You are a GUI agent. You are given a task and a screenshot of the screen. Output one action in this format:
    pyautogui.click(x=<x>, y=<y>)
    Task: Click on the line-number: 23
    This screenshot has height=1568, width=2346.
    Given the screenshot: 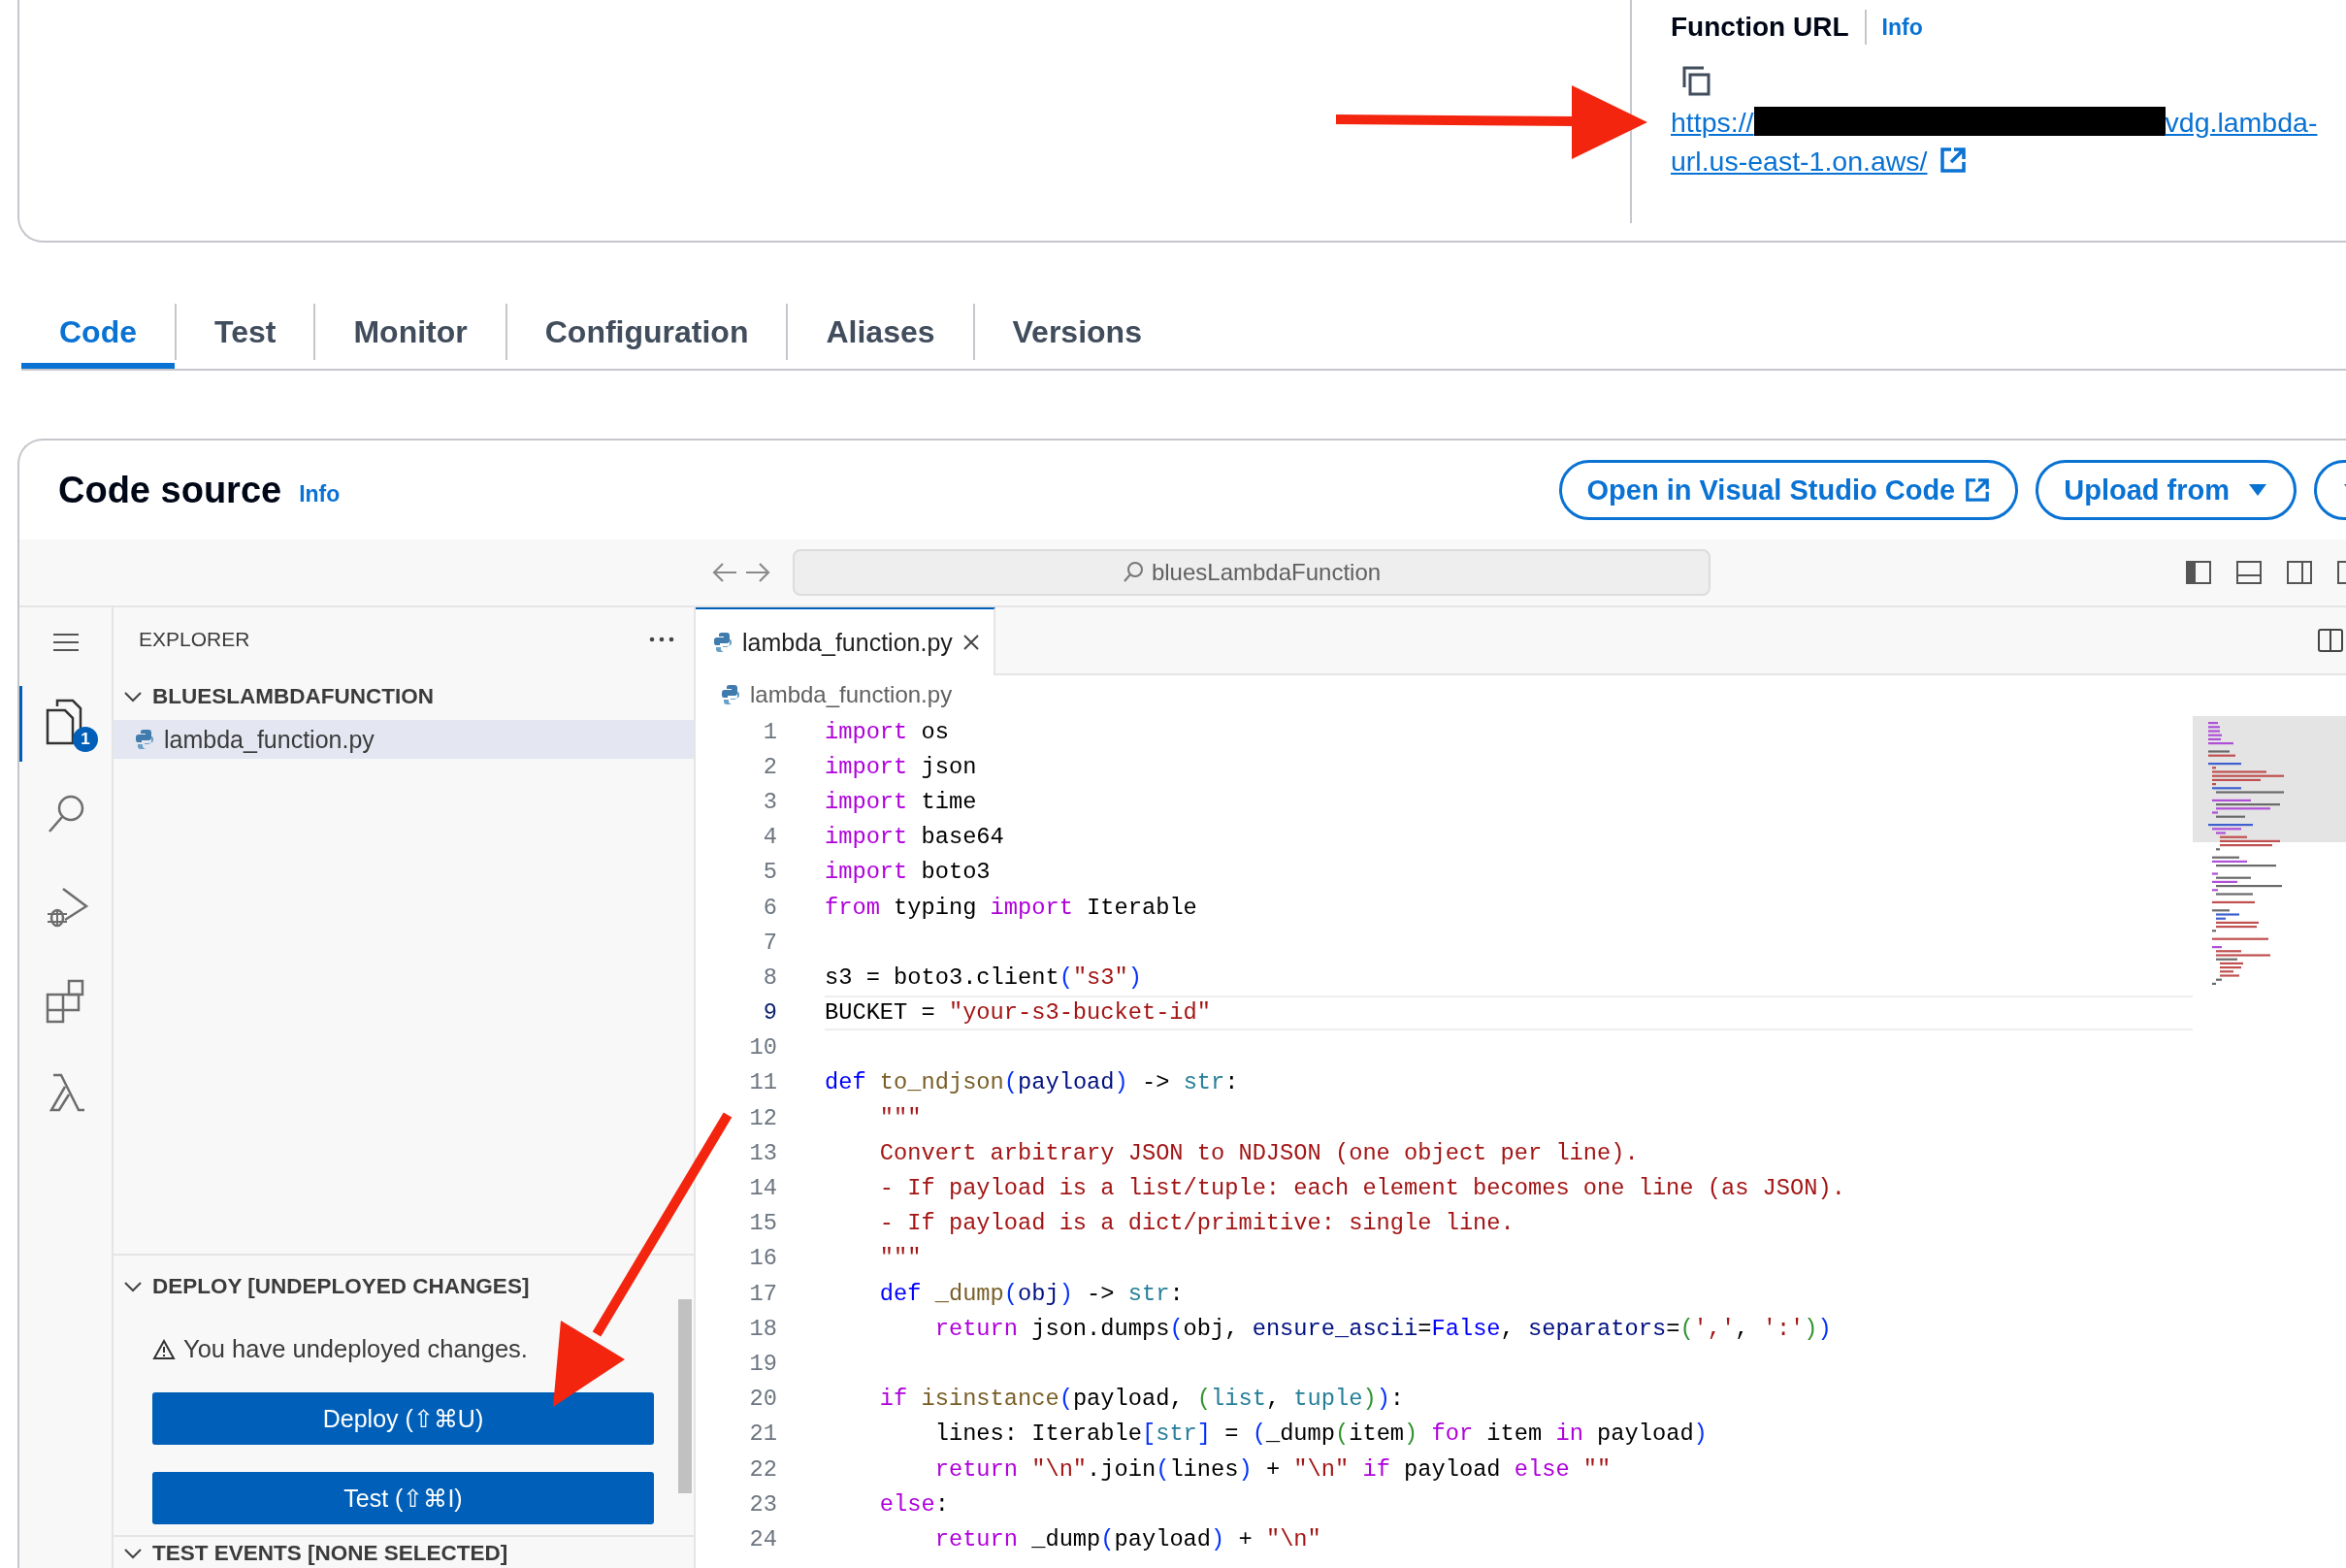 What is the action you would take?
    pyautogui.click(x=763, y=1504)
    